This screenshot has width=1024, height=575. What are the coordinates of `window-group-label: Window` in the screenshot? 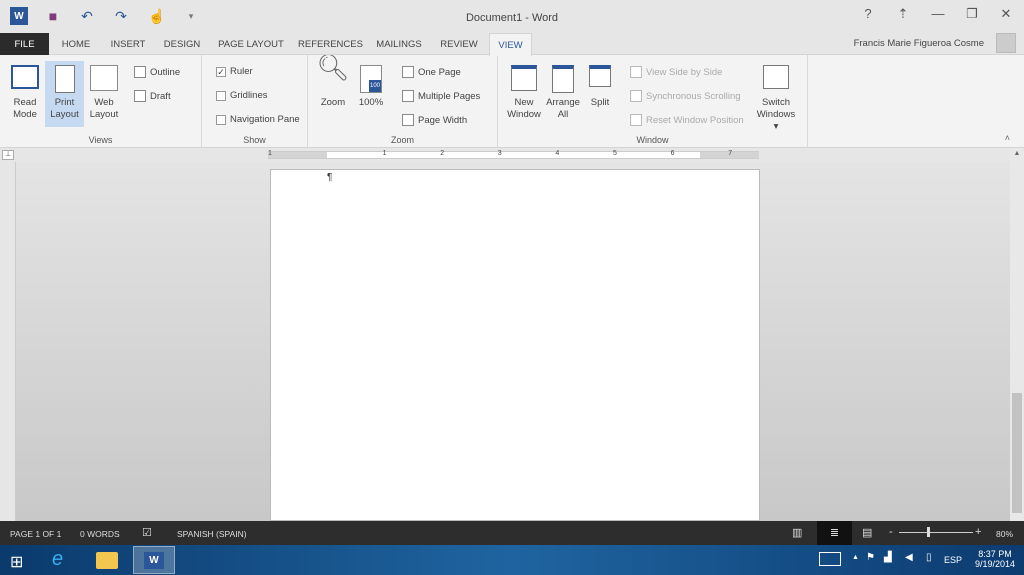 It's located at (652, 140).